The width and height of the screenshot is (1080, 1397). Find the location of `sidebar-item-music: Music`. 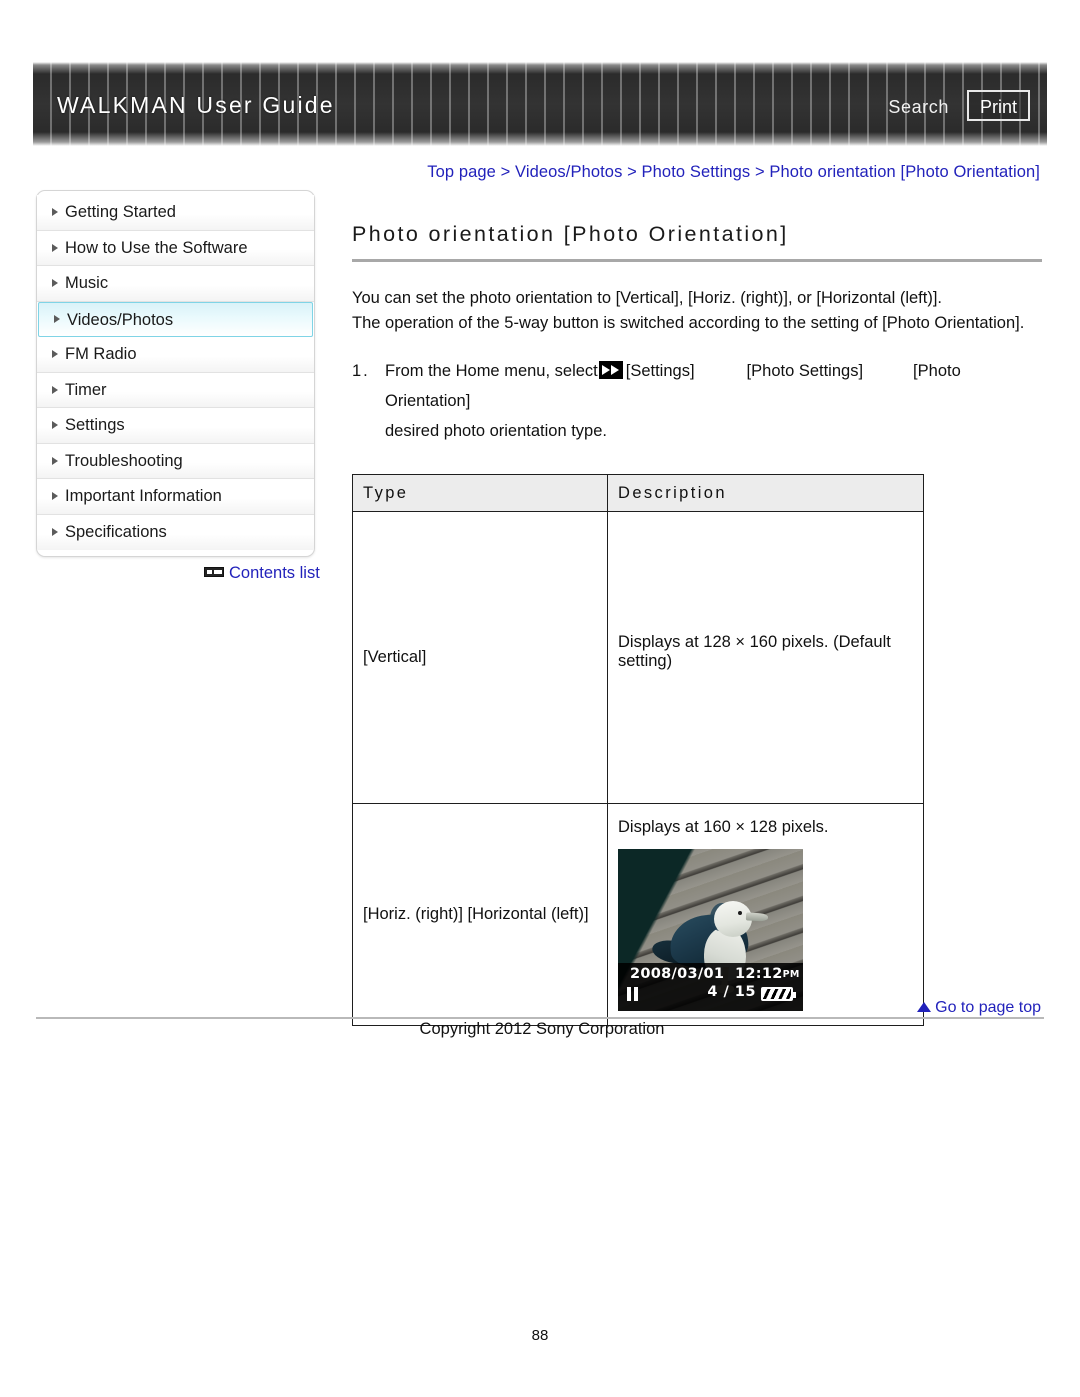

sidebar-item-music: Music is located at coordinates (175, 284).